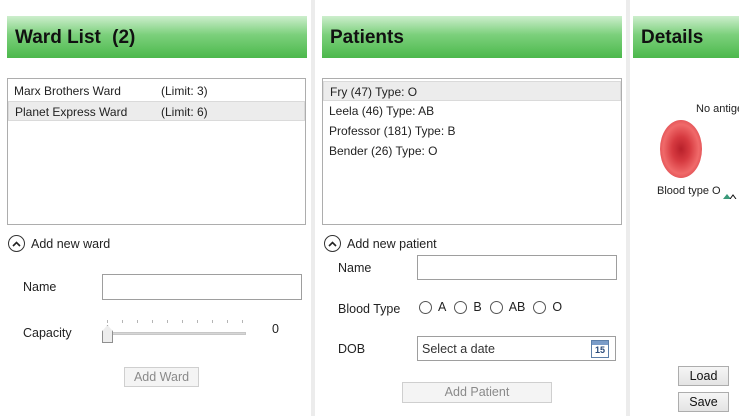 The width and height of the screenshot is (739, 416). I want to click on ward-name-label: Name, so click(40, 287).